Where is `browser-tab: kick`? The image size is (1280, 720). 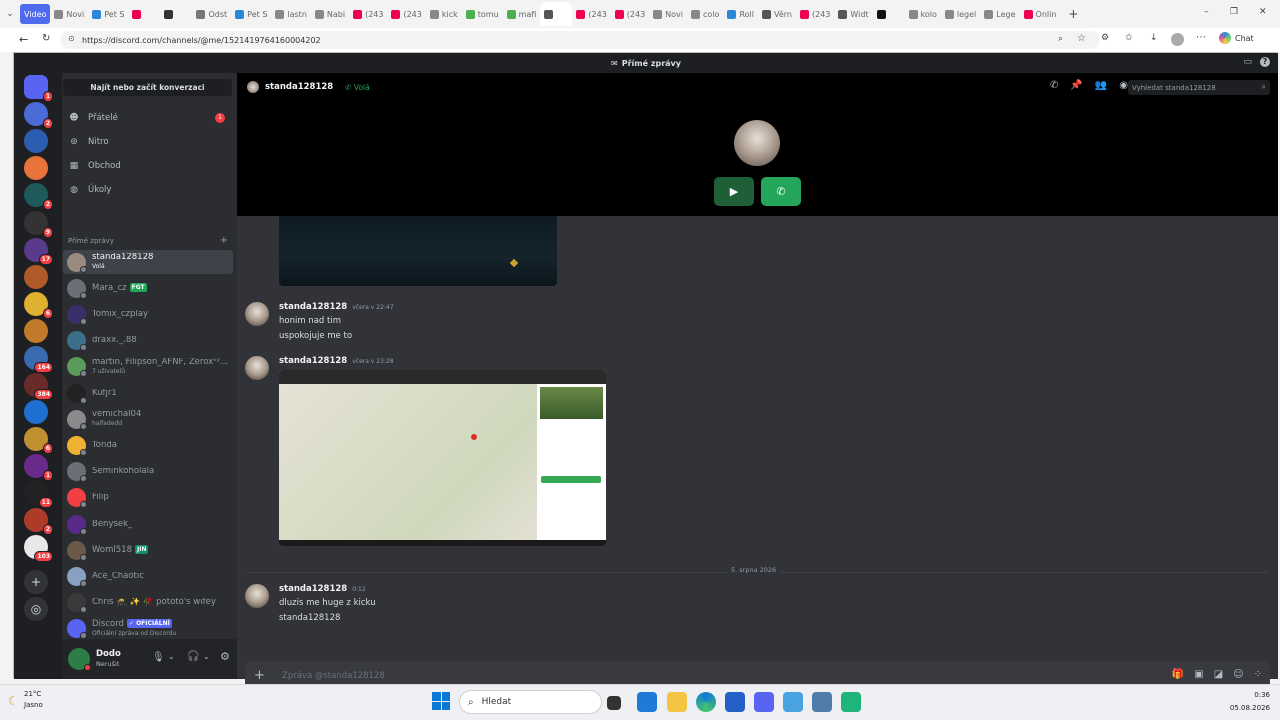 browser-tab: kick is located at coordinates (444, 14).